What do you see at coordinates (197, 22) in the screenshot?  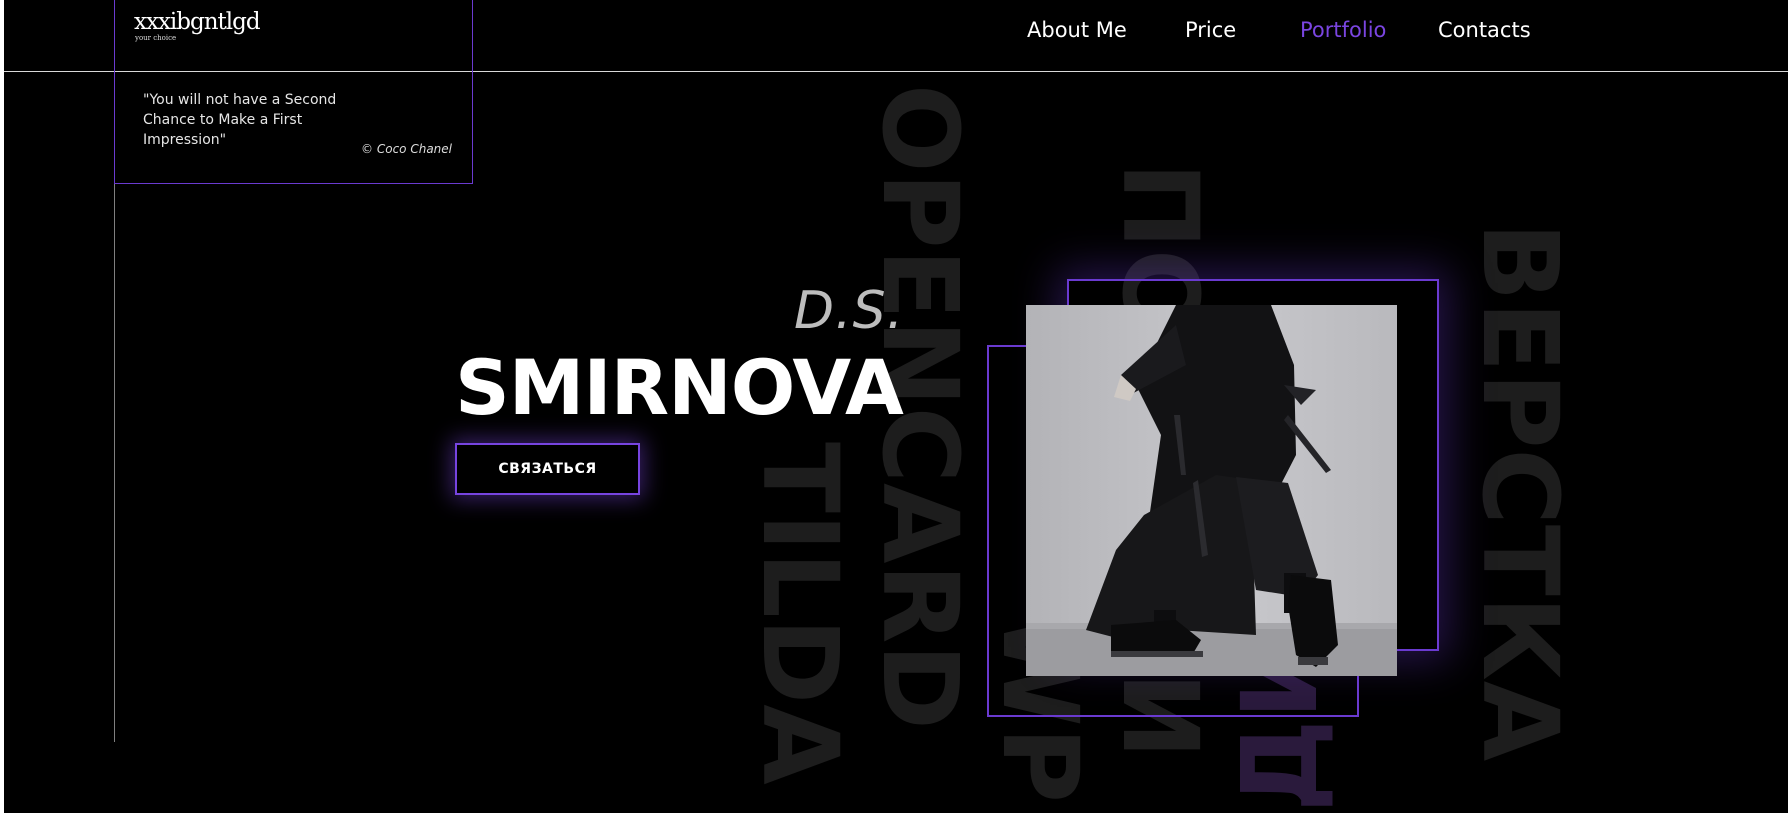 I see `logo-name: xxxibgntlgd` at bounding box center [197, 22].